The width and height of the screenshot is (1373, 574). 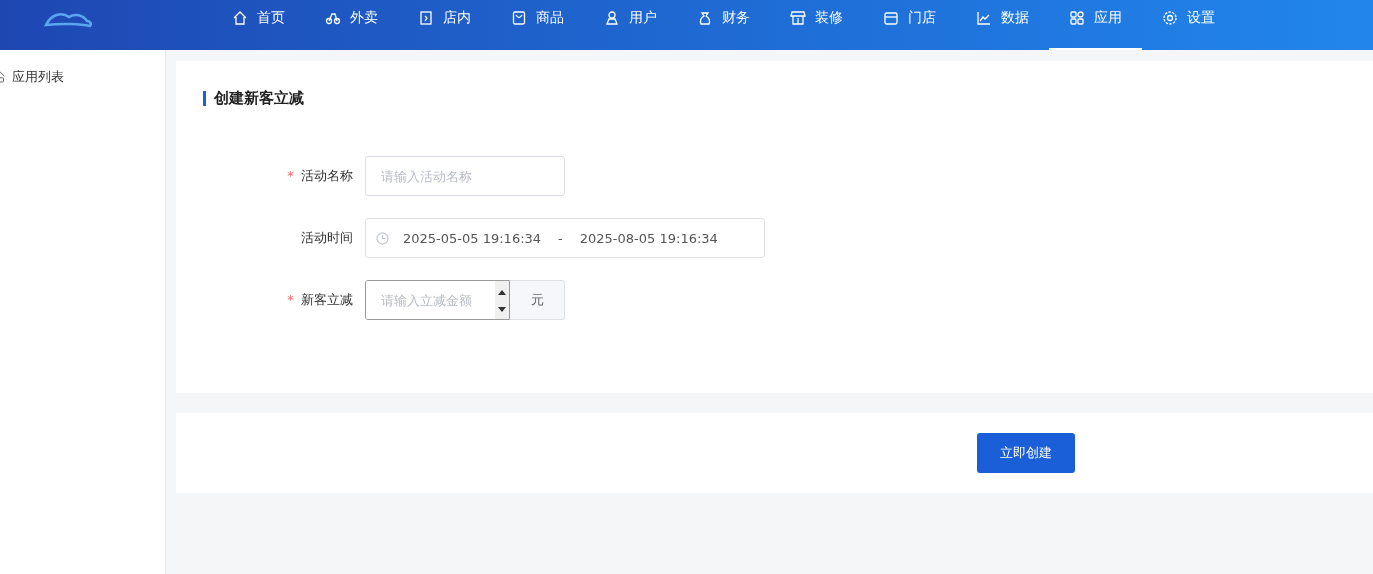 What do you see at coordinates (426, 18) in the screenshot?
I see `door-icon` at bounding box center [426, 18].